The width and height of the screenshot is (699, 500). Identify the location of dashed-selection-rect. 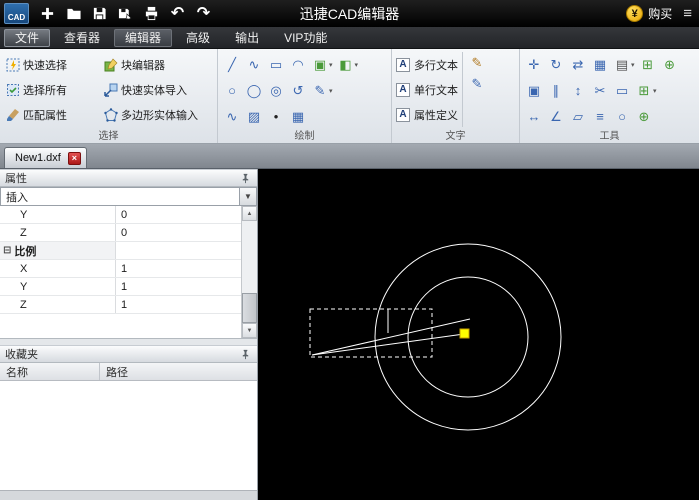
(371, 333).